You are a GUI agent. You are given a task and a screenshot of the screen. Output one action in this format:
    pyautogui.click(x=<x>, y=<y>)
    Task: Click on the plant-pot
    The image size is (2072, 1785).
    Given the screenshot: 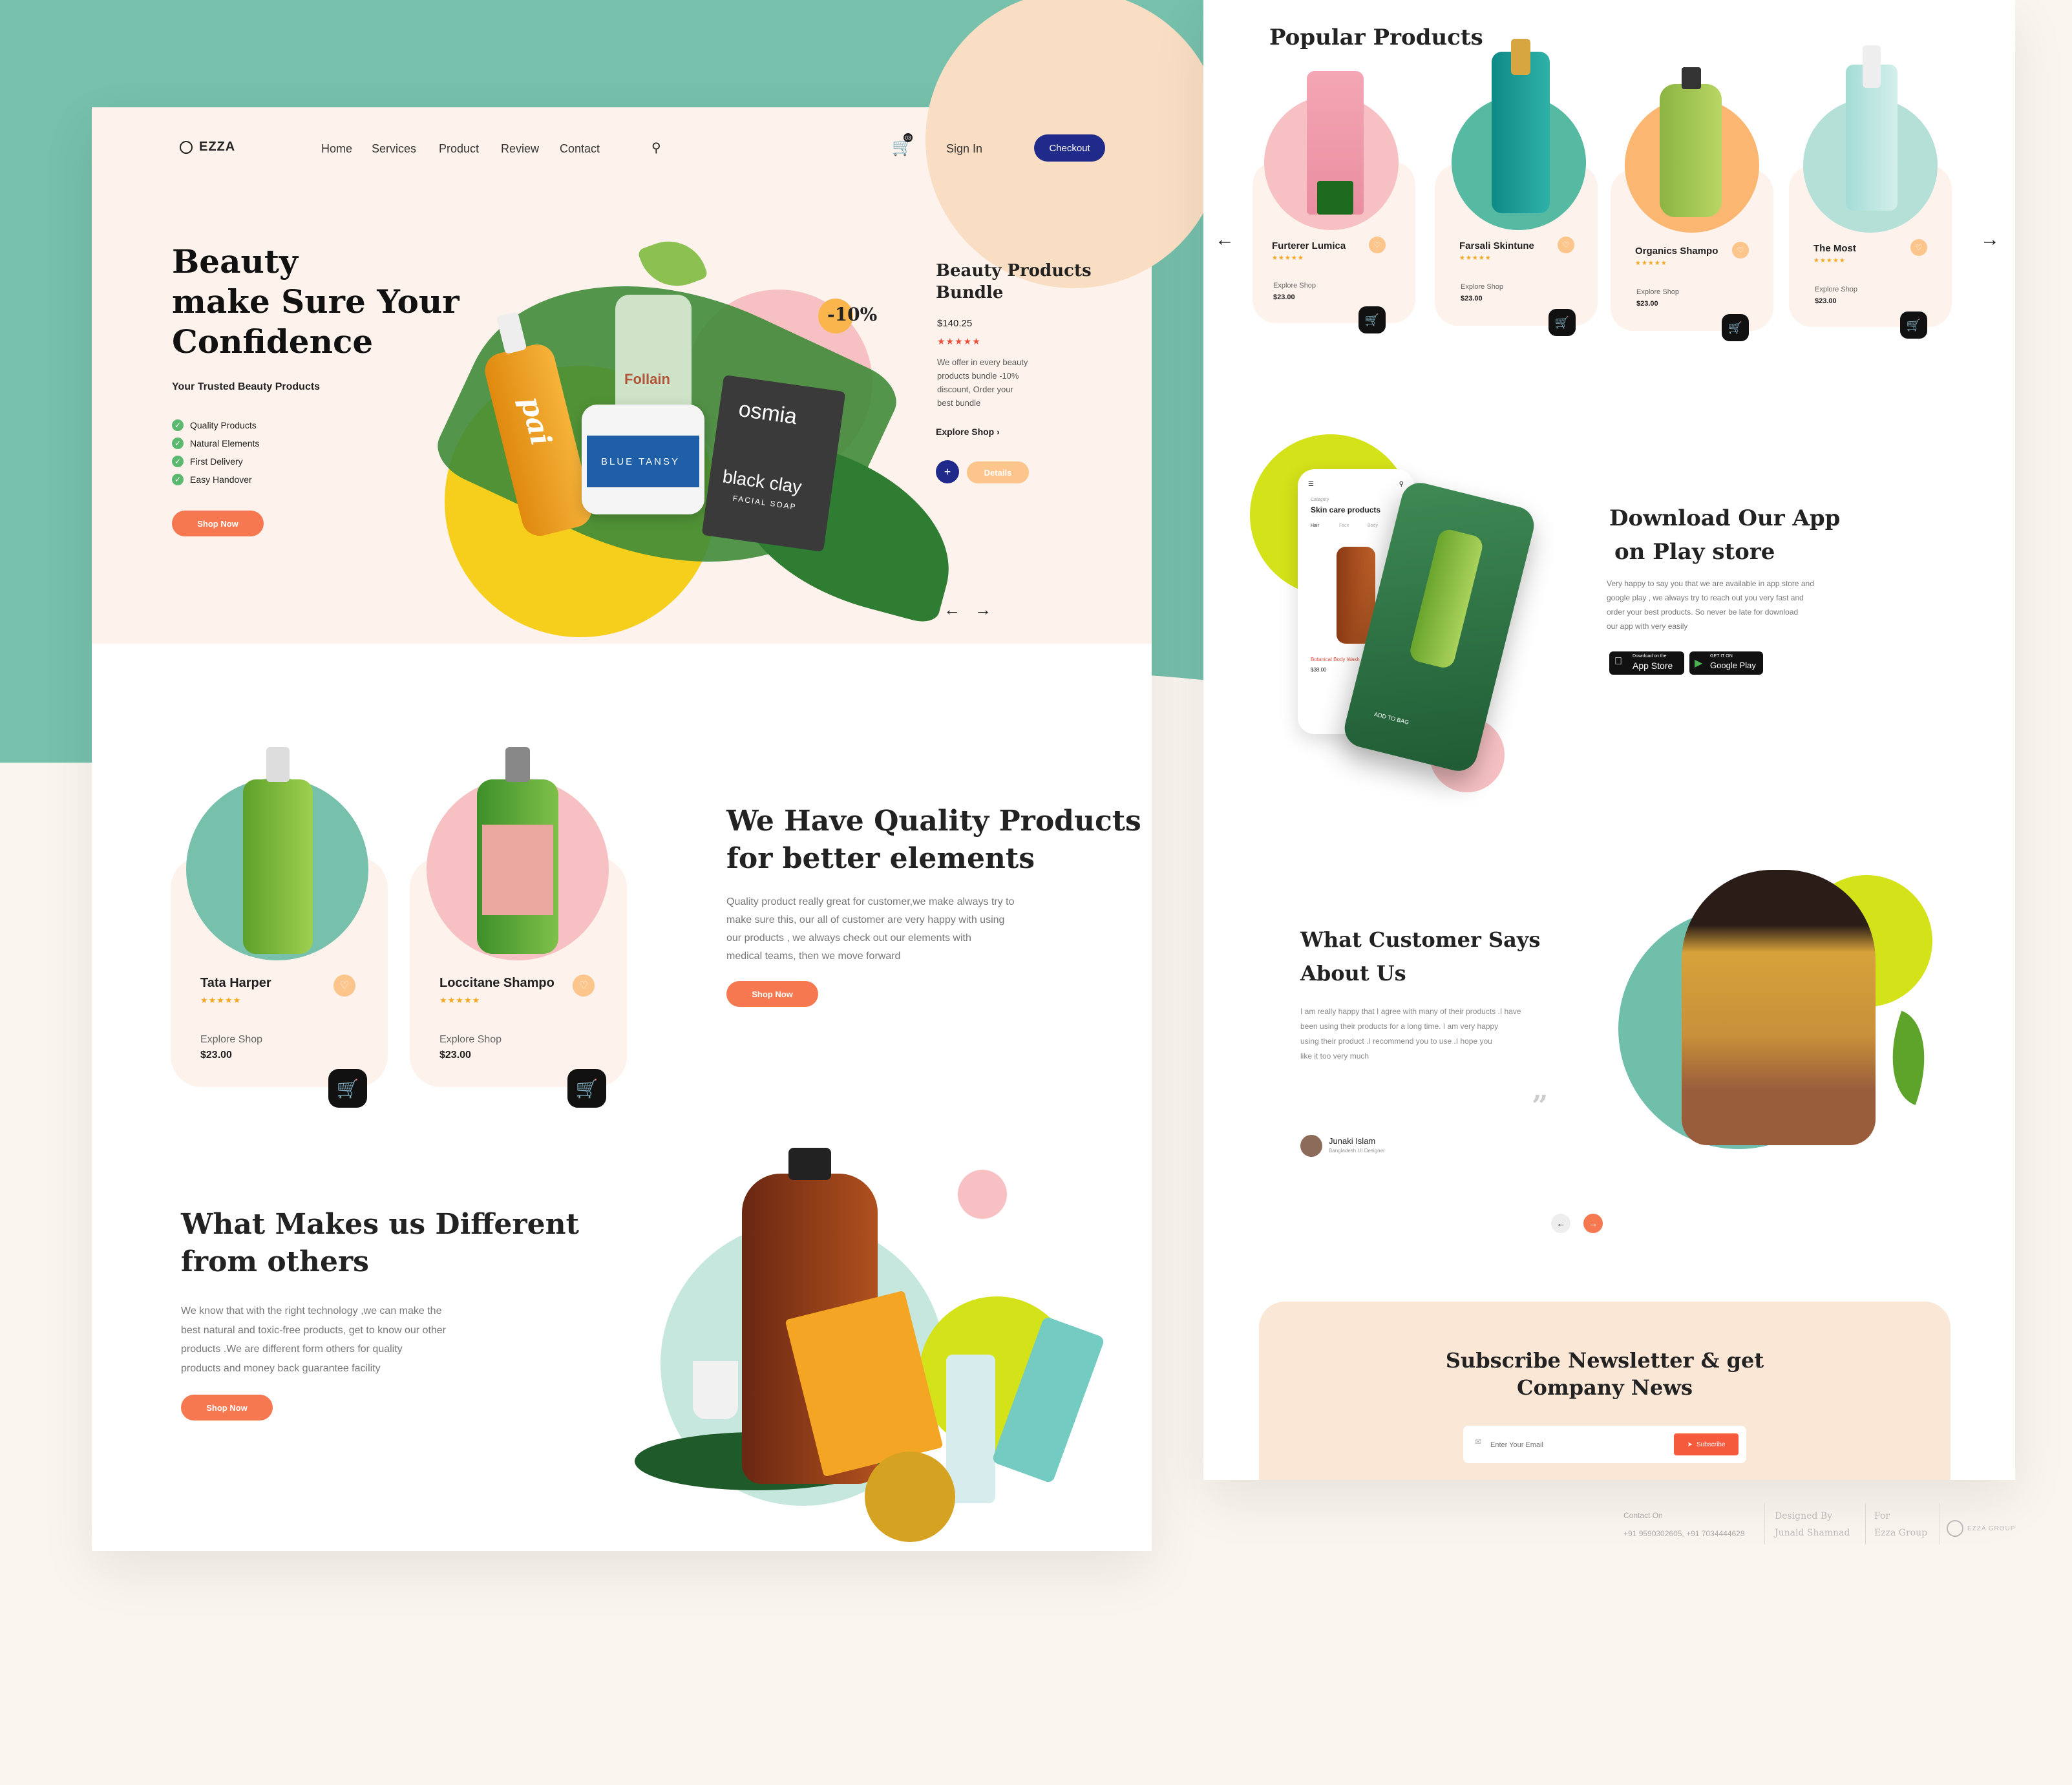 What is the action you would take?
    pyautogui.click(x=715, y=1390)
    